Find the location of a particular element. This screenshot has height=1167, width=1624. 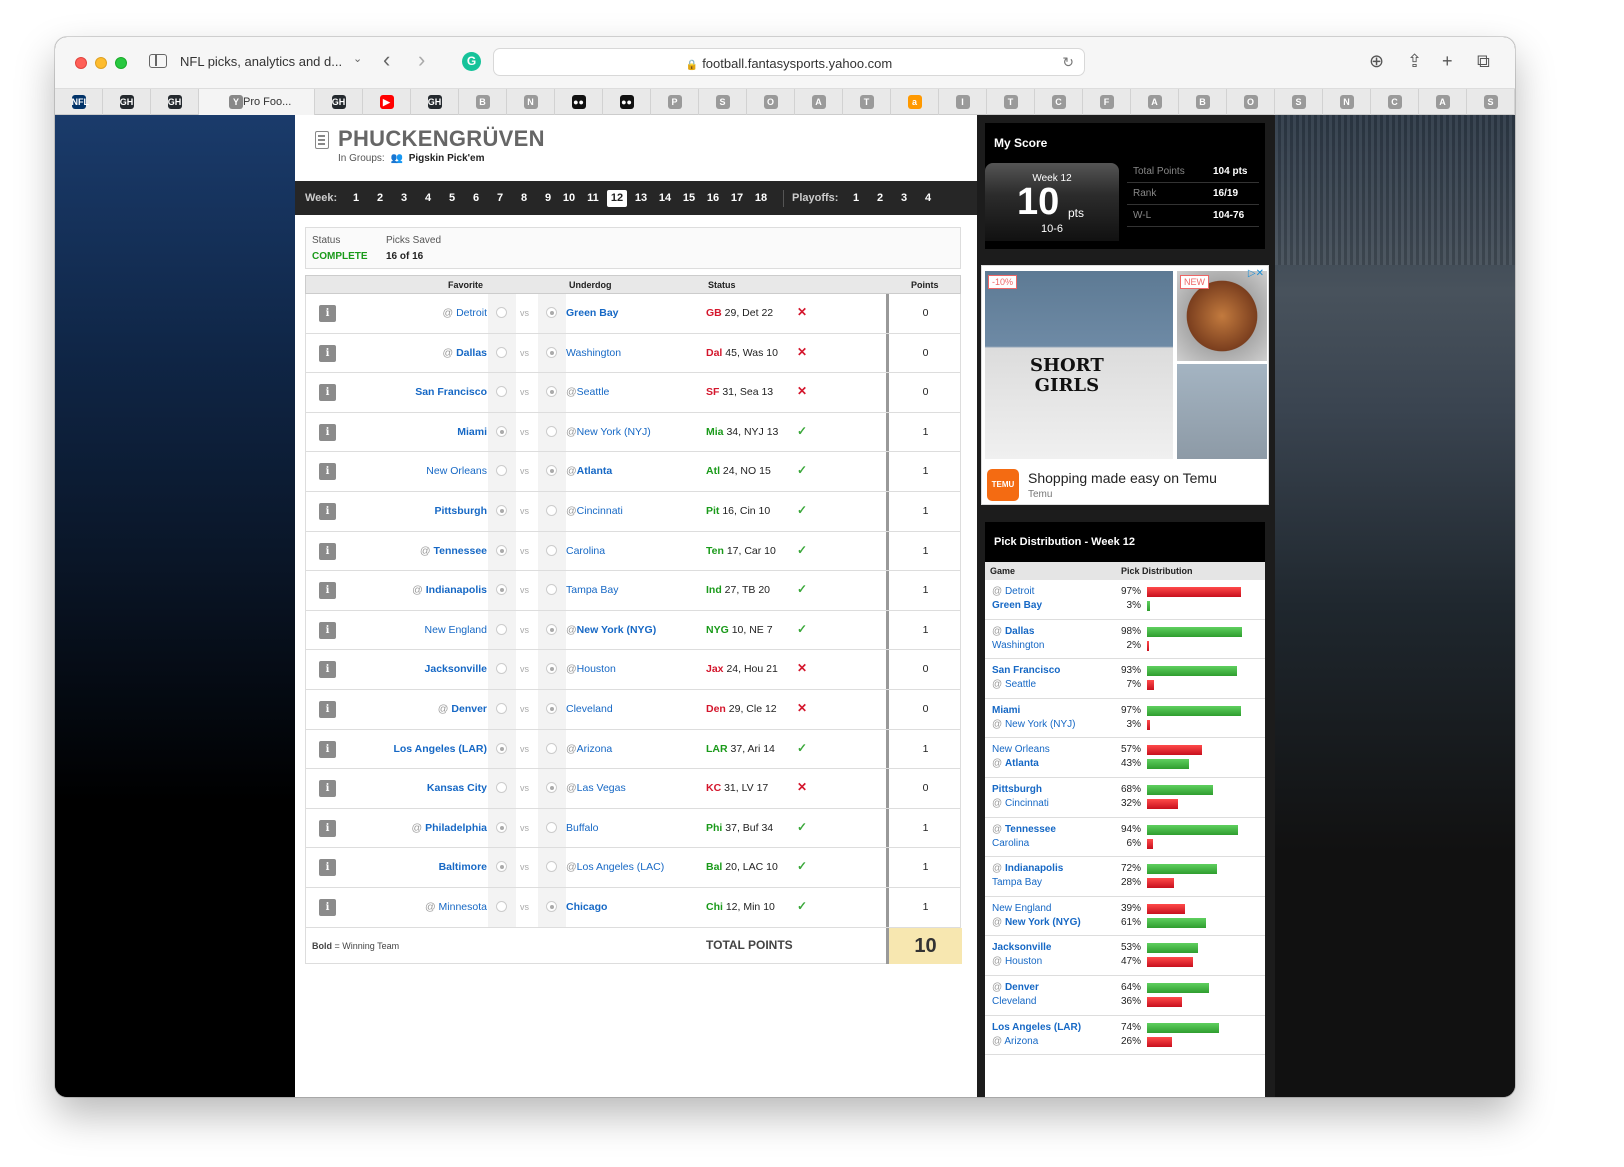

week-link: 1 is located at coordinates (356, 198).